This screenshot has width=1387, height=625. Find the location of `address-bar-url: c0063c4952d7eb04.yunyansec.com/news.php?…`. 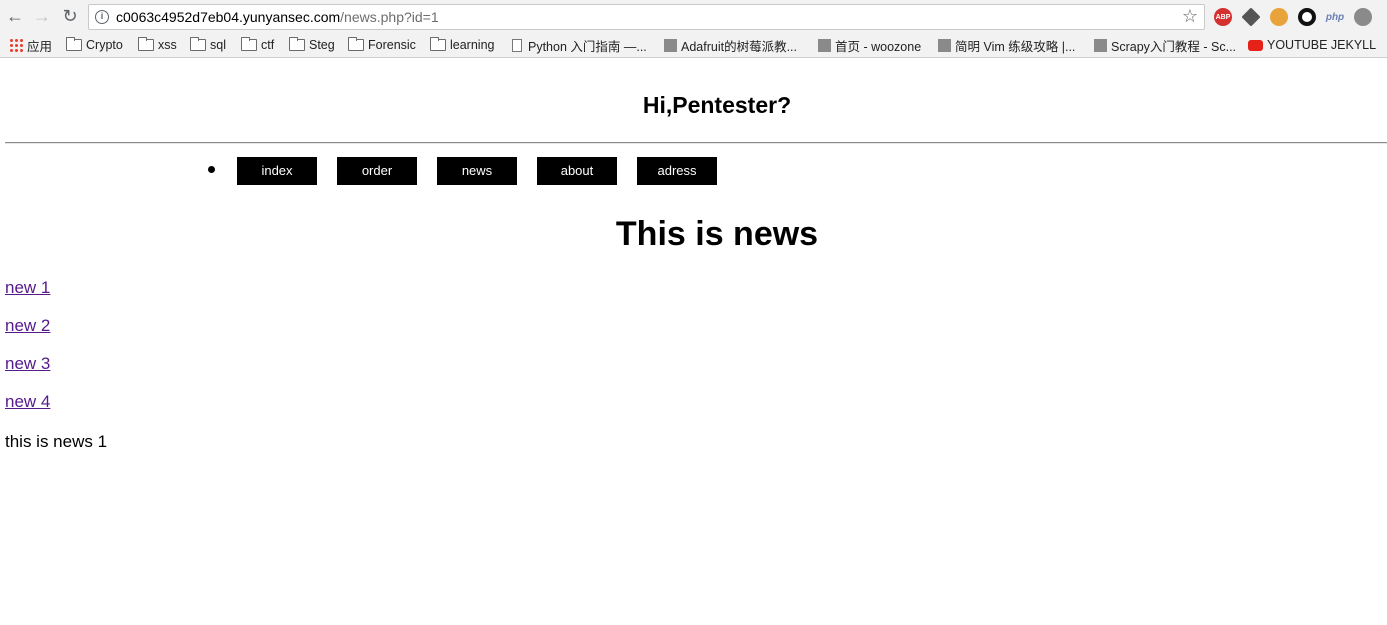

address-bar-url: c0063c4952d7eb04.yunyansec.com/news.php?… is located at coordinates (277, 17).